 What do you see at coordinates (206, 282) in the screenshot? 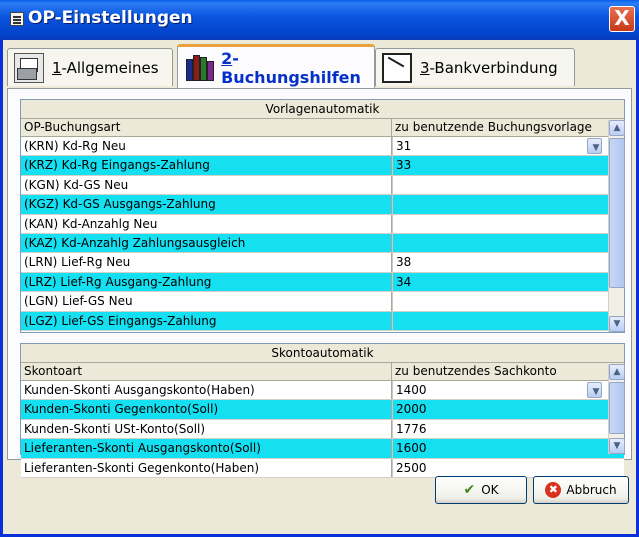
I see `cell-art: (LRZ) Lief-Rg Ausgang-Zahlung` at bounding box center [206, 282].